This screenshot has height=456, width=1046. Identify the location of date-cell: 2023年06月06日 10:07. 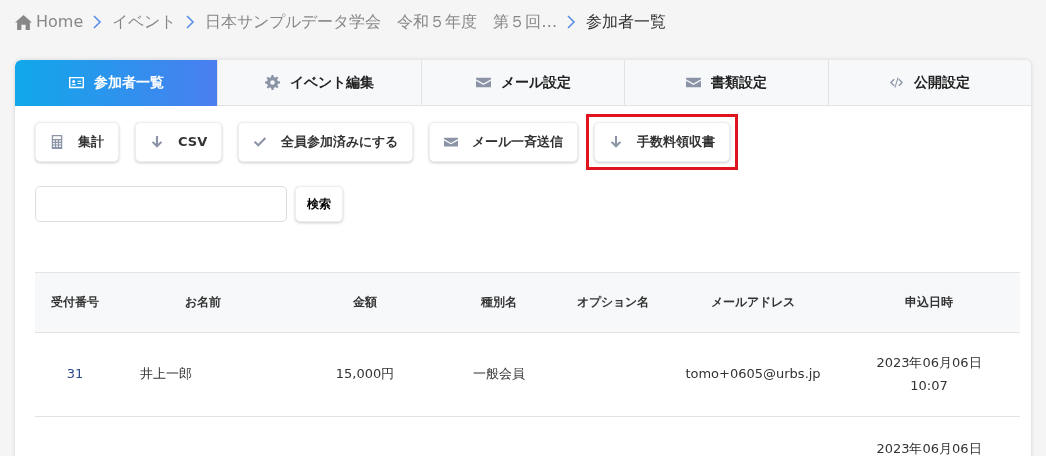
(929, 373).